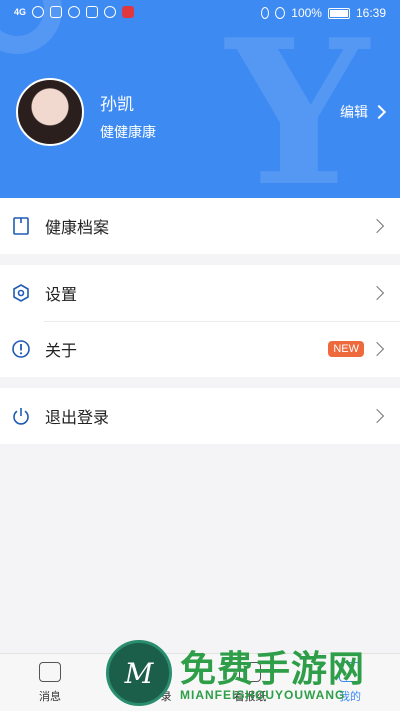 This screenshot has height=711, width=400. What do you see at coordinates (20, 12) in the screenshot?
I see `network-indicator: 4G` at bounding box center [20, 12].